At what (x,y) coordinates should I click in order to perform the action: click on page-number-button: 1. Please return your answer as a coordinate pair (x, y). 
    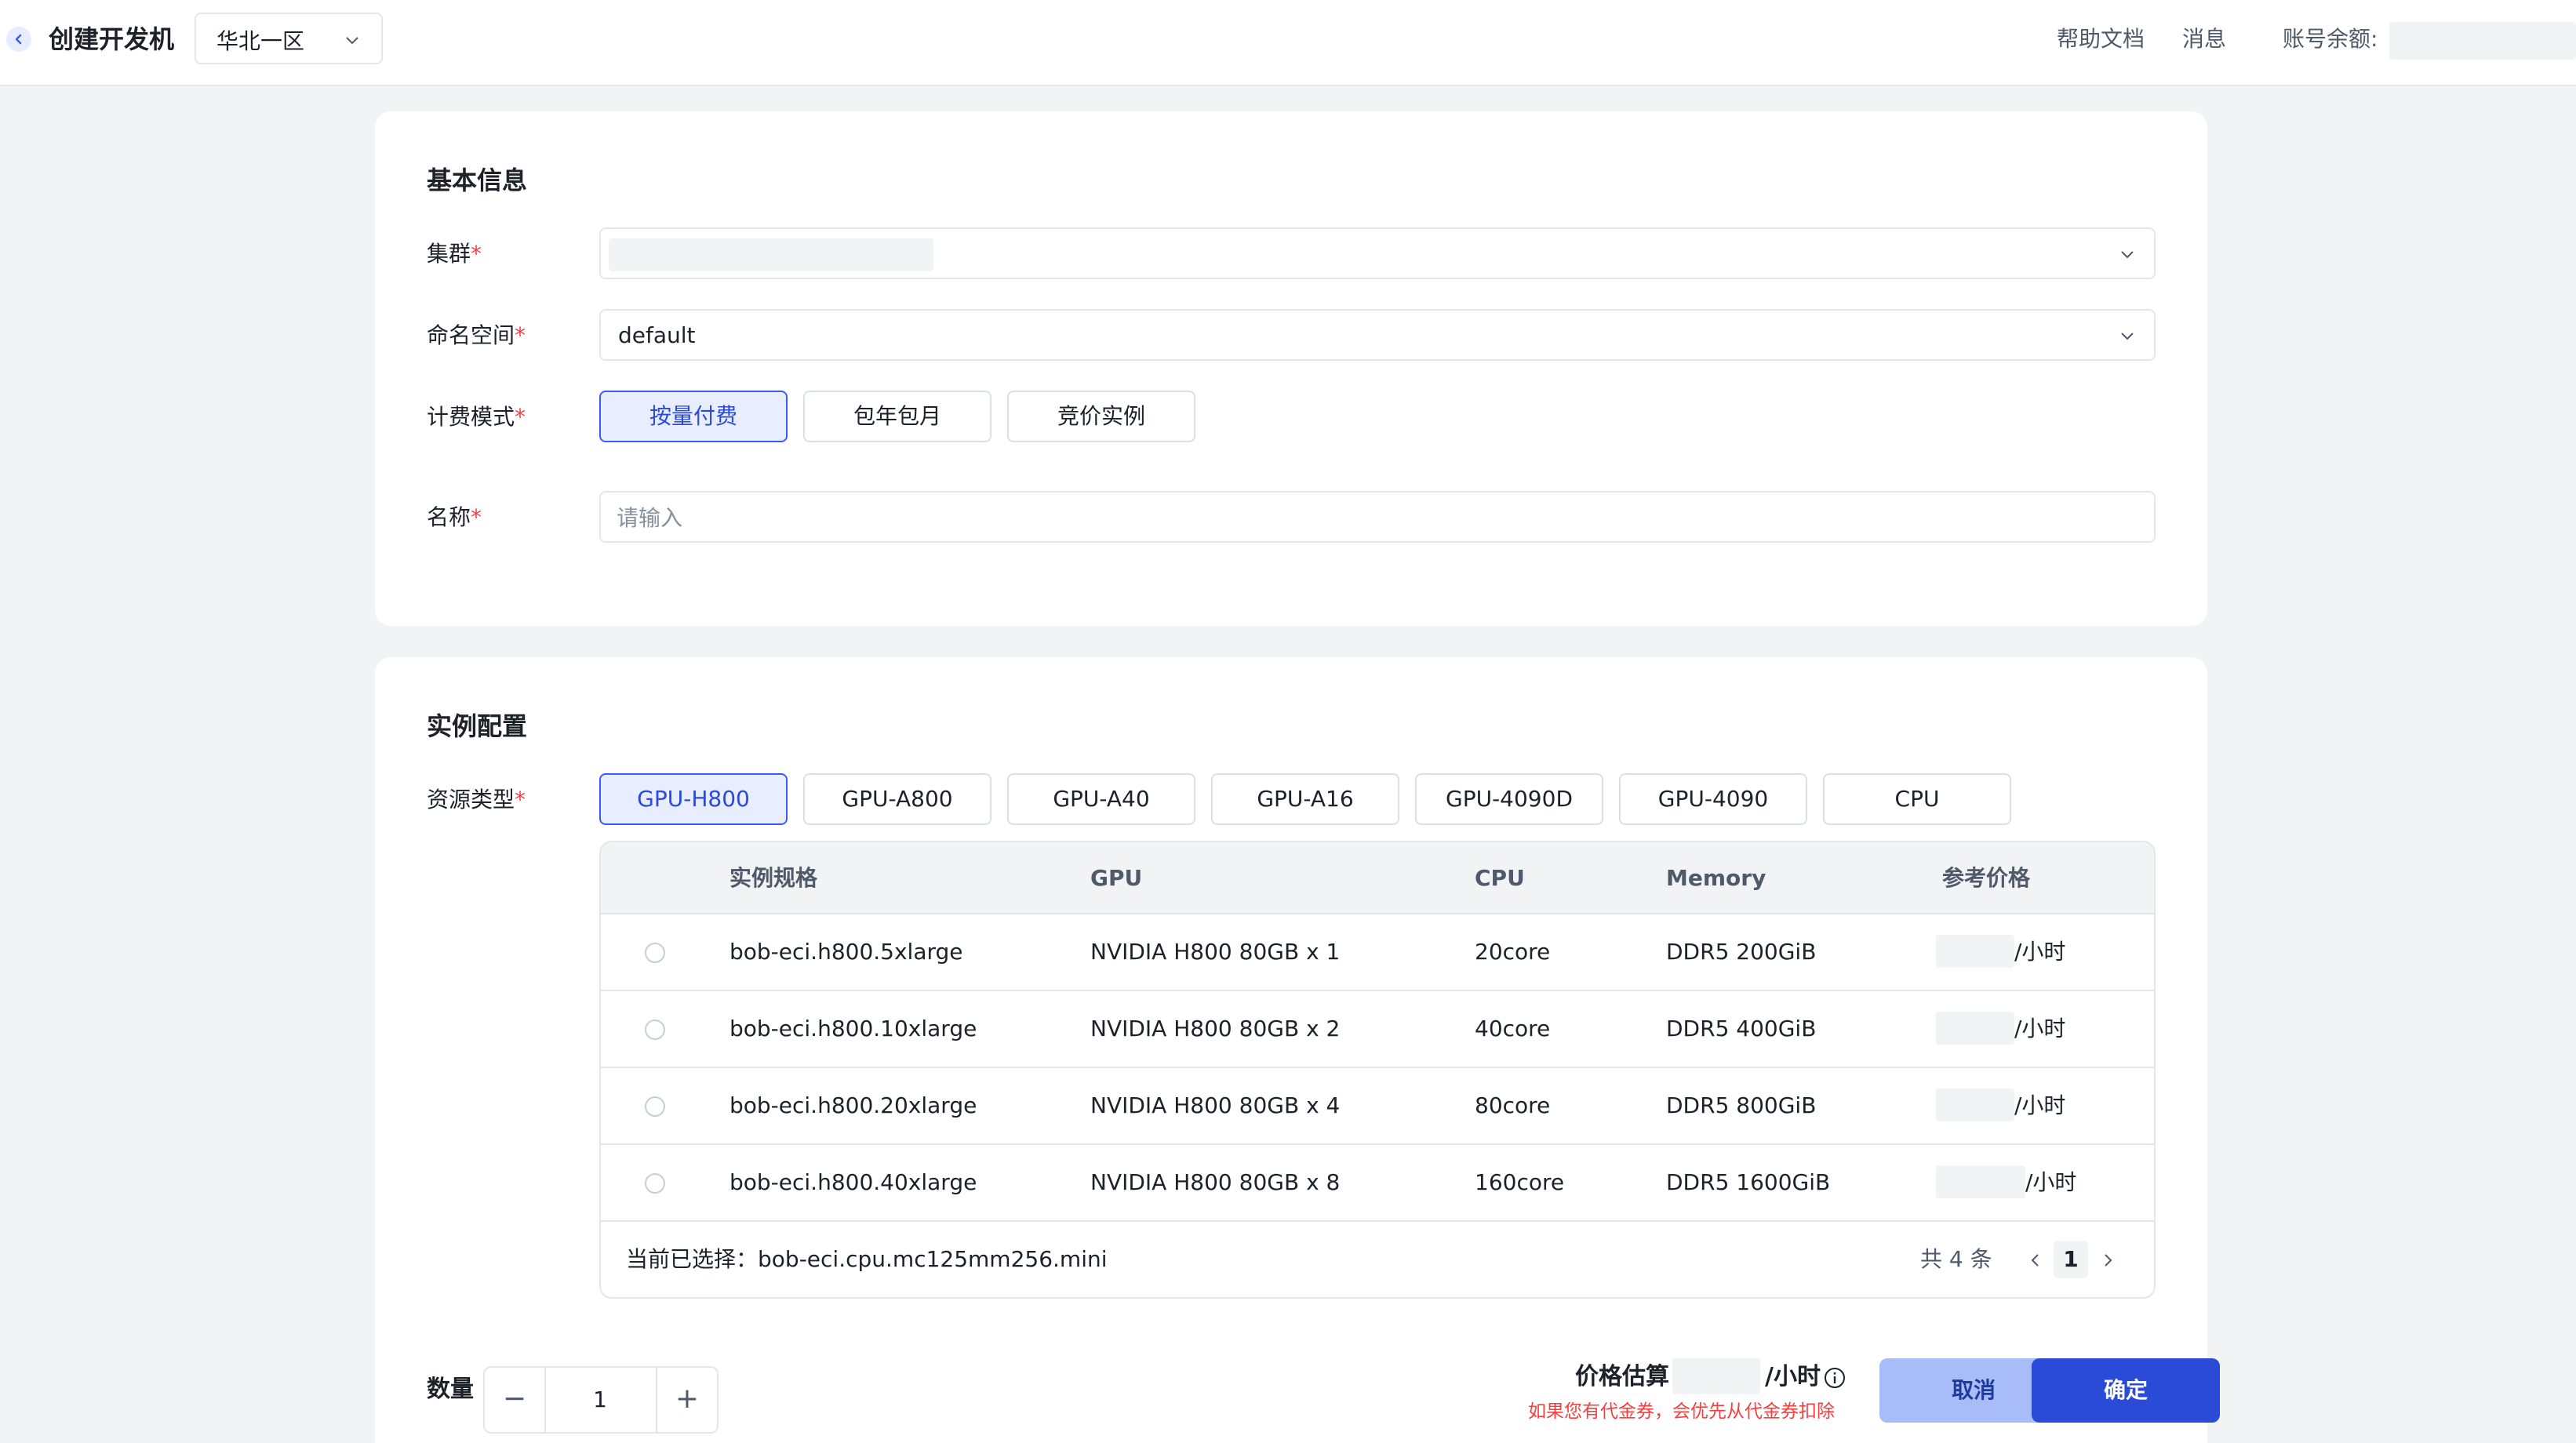
    Looking at the image, I should click on (2071, 1259).